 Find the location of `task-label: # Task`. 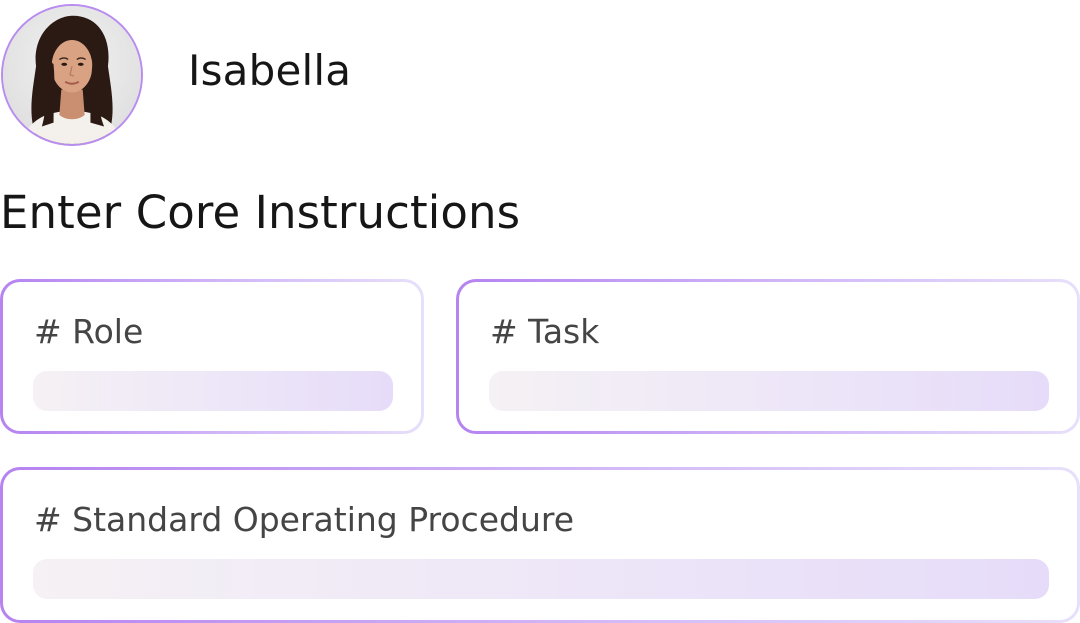

task-label: # Task is located at coordinates (545, 331).